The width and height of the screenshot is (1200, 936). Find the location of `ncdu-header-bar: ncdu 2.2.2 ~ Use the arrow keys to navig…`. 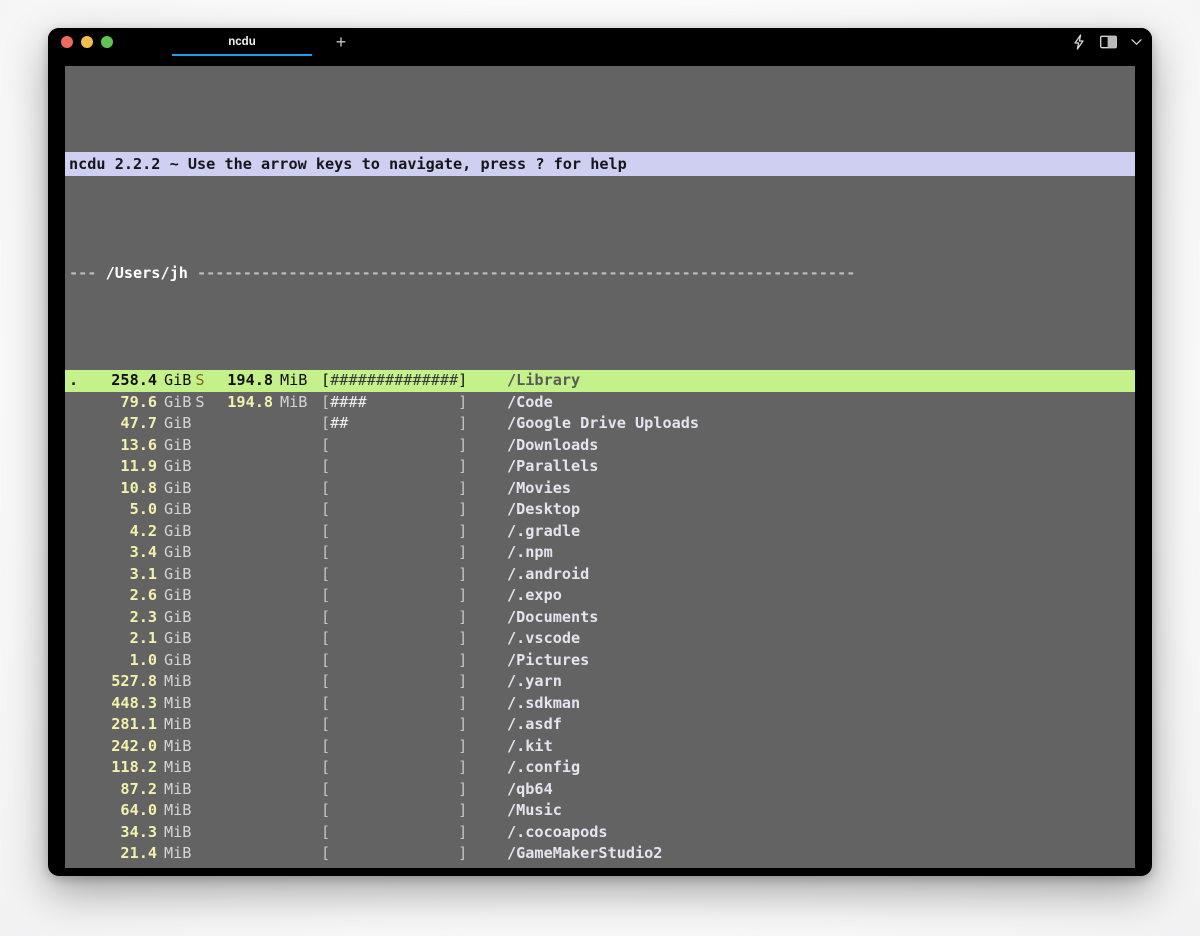

ncdu-header-bar: ncdu 2.2.2 ~ Use the arrow keys to navig… is located at coordinates (600, 164).